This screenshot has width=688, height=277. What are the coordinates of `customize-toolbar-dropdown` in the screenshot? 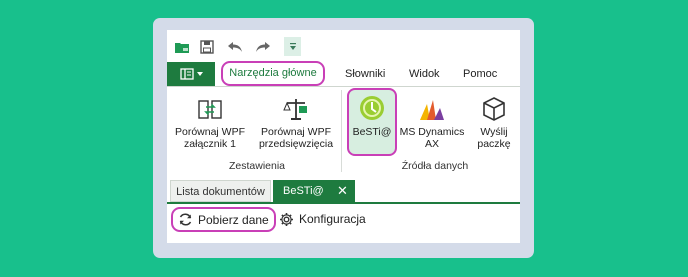 It's located at (292, 46).